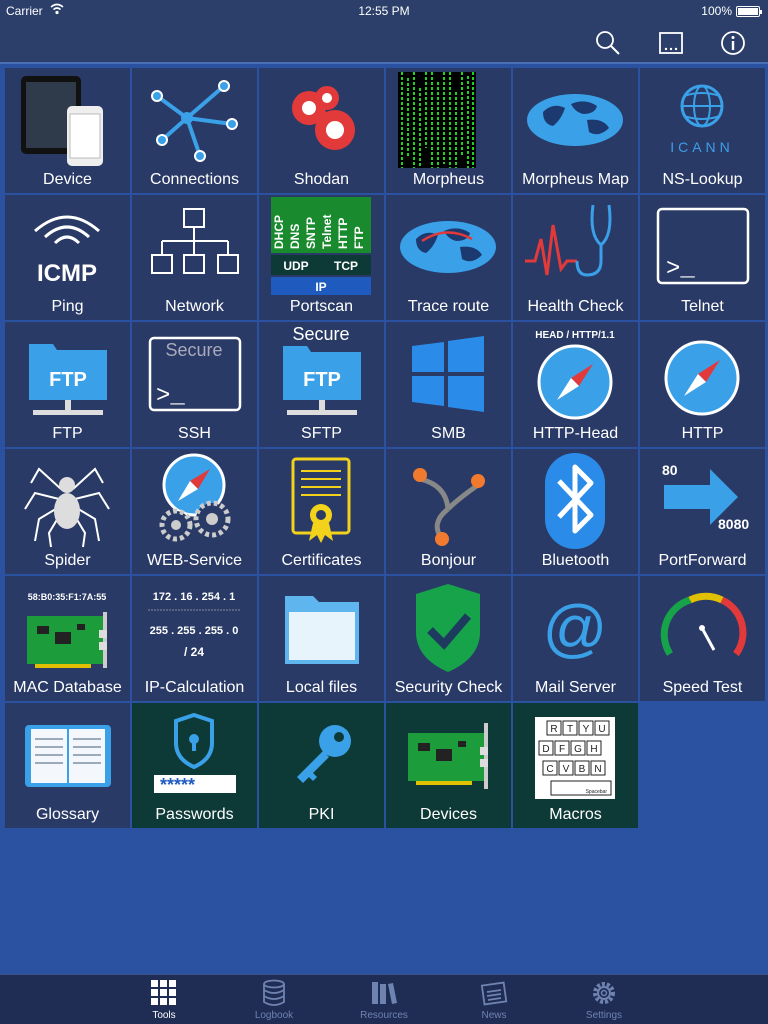  Describe the element at coordinates (448, 756) in the screenshot. I see `network-card-icon` at that location.